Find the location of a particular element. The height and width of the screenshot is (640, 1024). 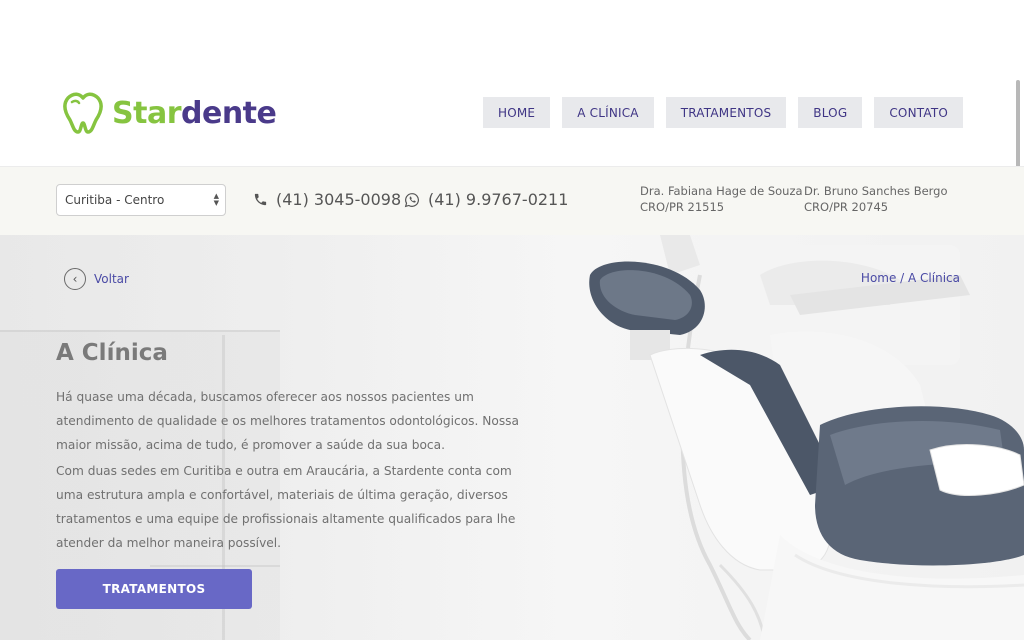

nav-home: HOME is located at coordinates (516, 112).